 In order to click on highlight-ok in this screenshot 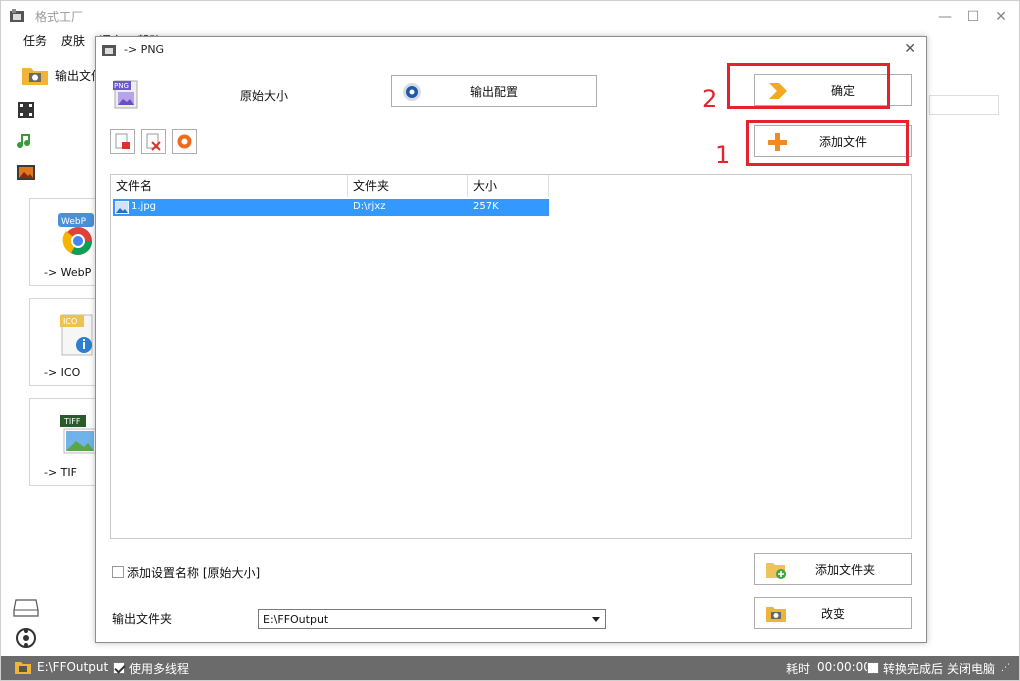, I will do `click(808, 86)`.